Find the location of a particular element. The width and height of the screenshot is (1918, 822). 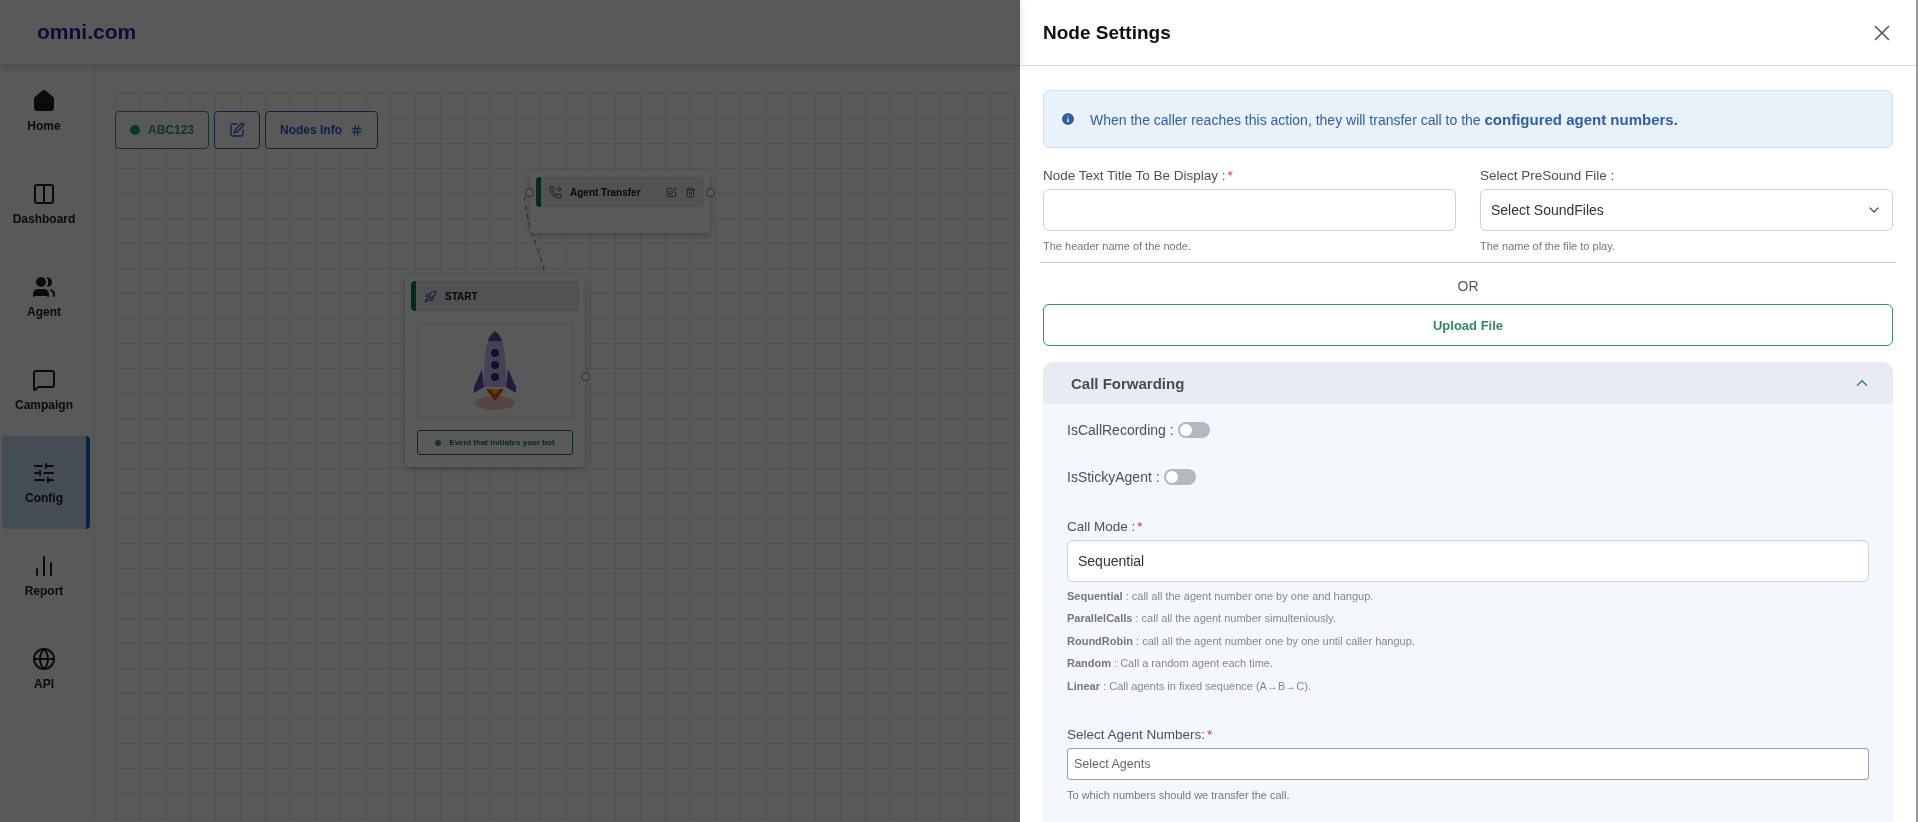

field-hint: The name of the file to play. is located at coordinates (1548, 246).